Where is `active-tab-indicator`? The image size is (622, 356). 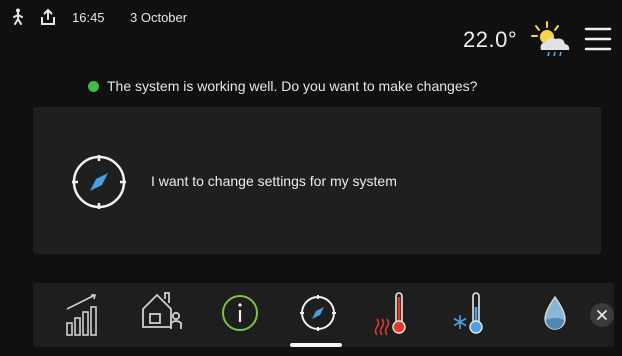
active-tab-indicator is located at coordinates (316, 345).